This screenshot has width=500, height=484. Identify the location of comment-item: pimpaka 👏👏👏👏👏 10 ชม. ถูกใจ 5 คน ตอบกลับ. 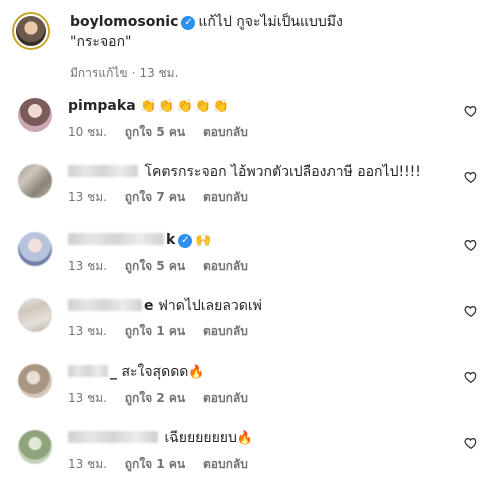
(253, 124).